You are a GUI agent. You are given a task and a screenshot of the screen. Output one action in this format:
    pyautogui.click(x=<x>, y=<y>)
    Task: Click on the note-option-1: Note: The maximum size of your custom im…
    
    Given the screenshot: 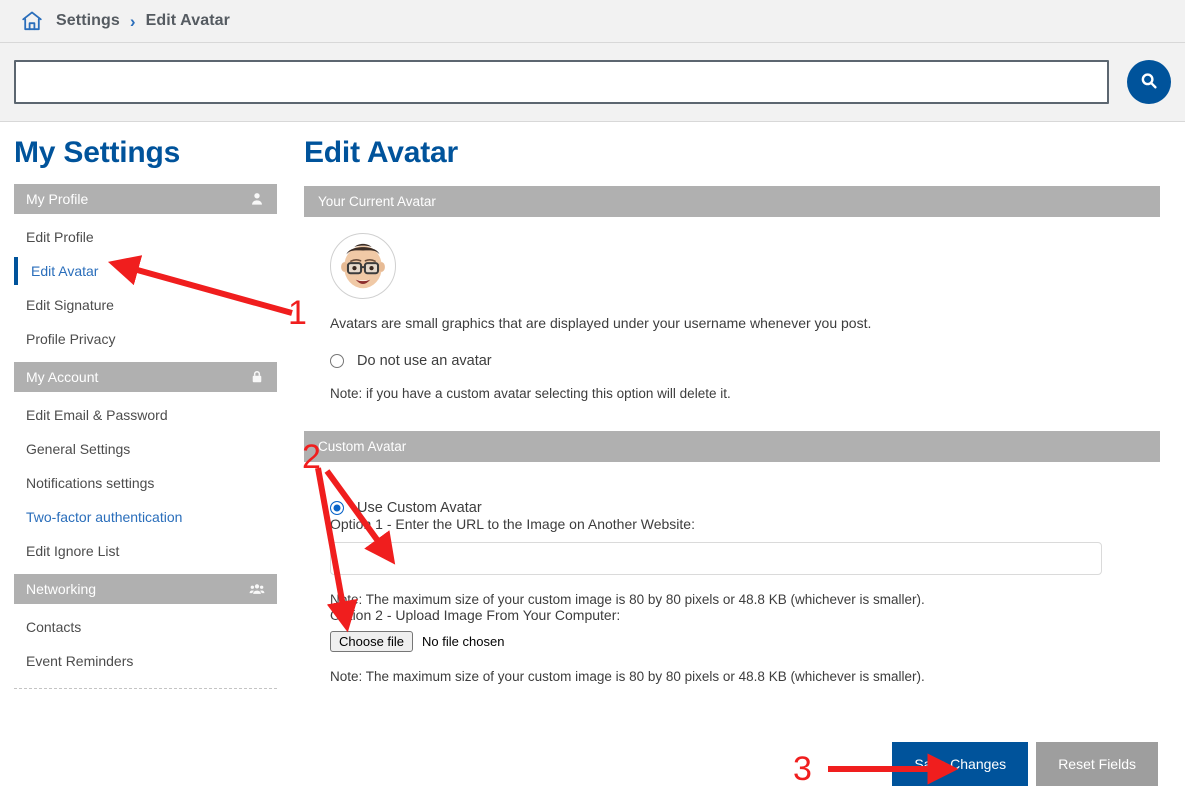 What is the action you would take?
    pyautogui.click(x=627, y=599)
    